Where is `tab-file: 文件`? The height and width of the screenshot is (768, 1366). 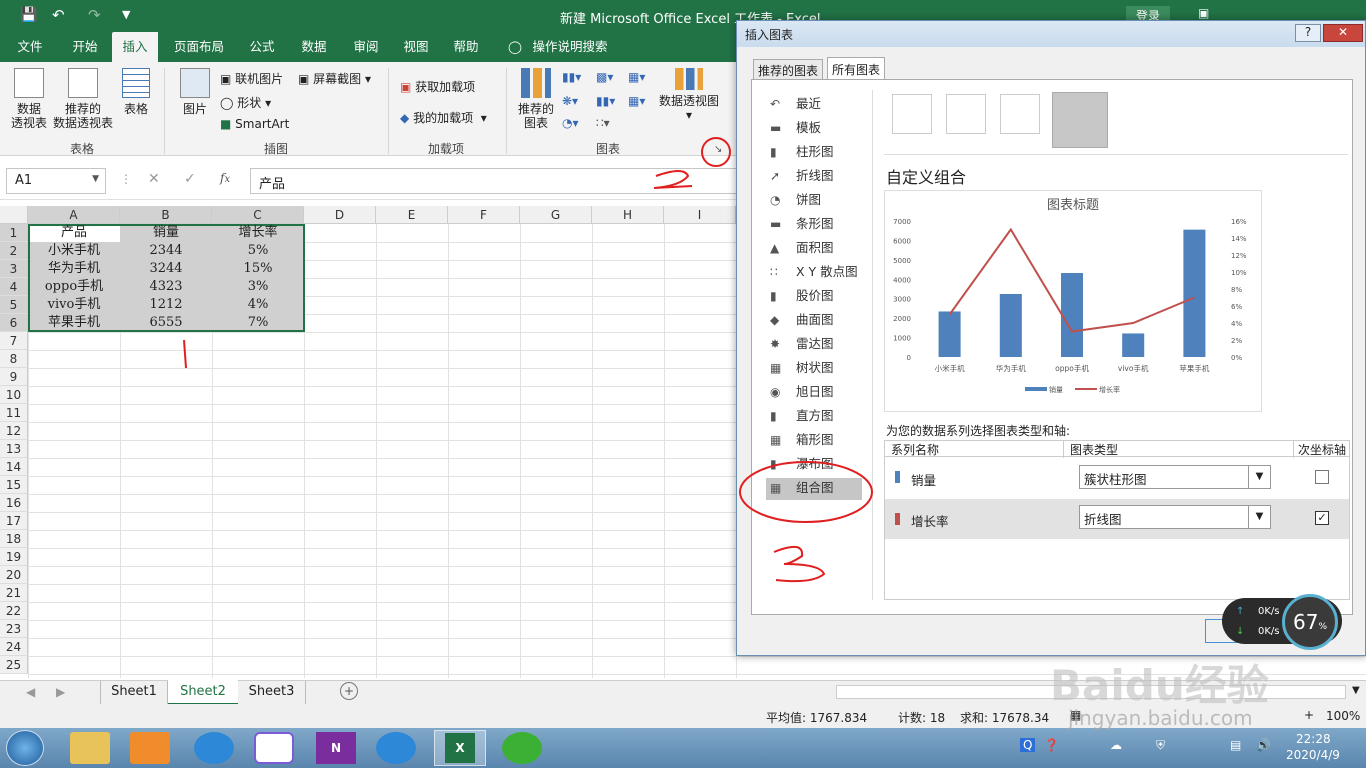
tab-file: 文件 is located at coordinates (30, 47).